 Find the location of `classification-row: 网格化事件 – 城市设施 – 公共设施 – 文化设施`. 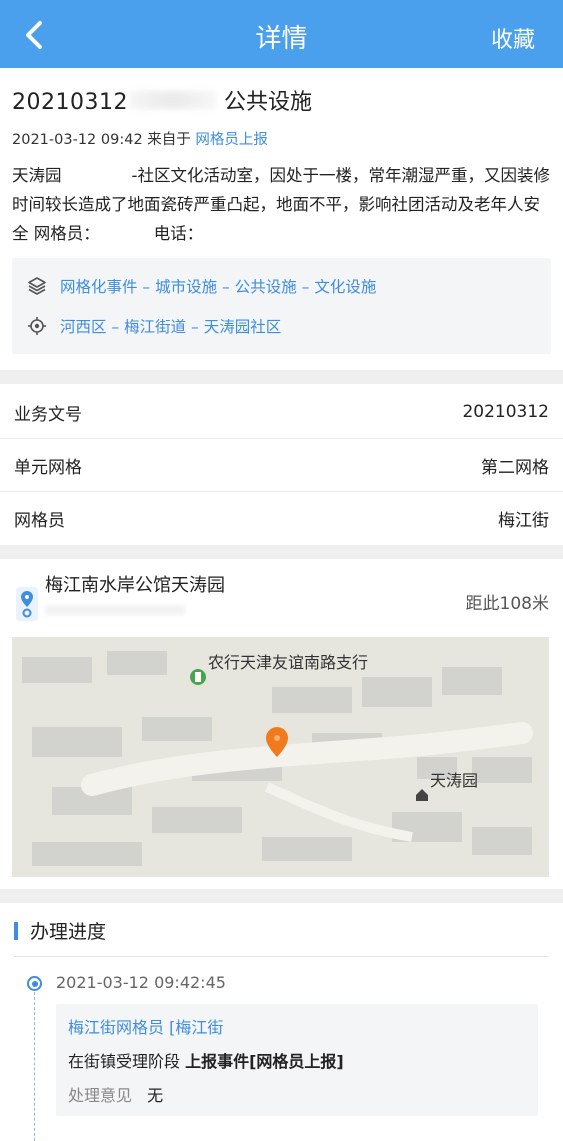

classification-row: 网格化事件 – 城市设施 – 公共设施 – 文化设施 is located at coordinates (281, 286).